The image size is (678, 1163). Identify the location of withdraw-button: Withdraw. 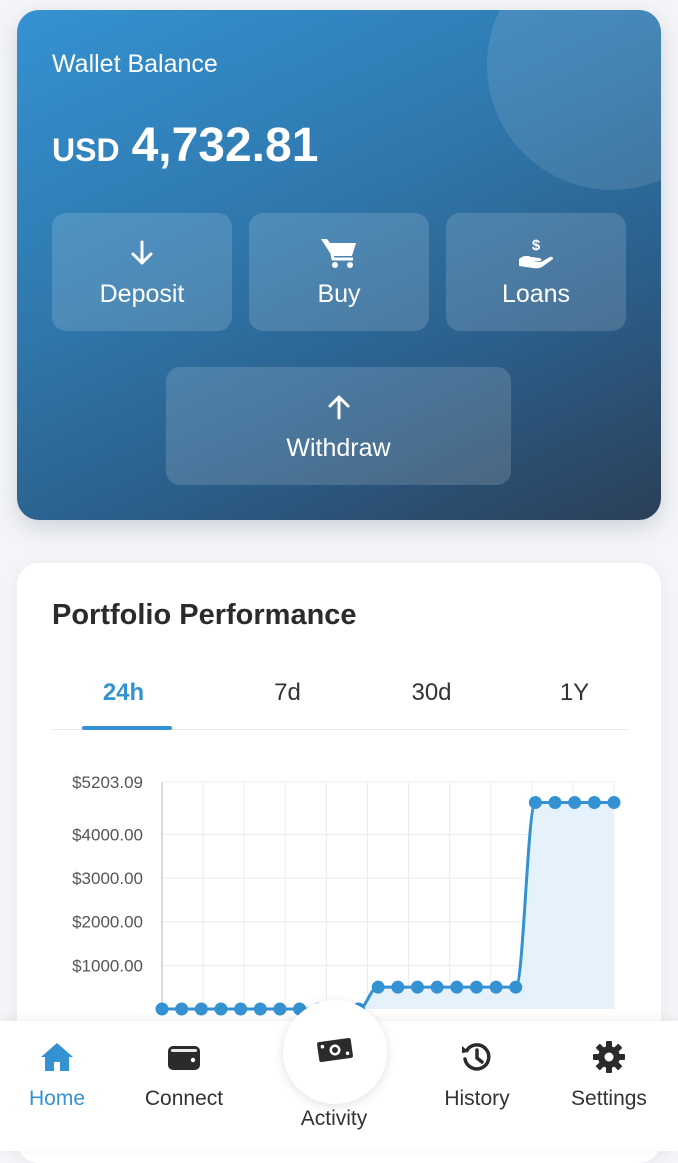
(338, 426).